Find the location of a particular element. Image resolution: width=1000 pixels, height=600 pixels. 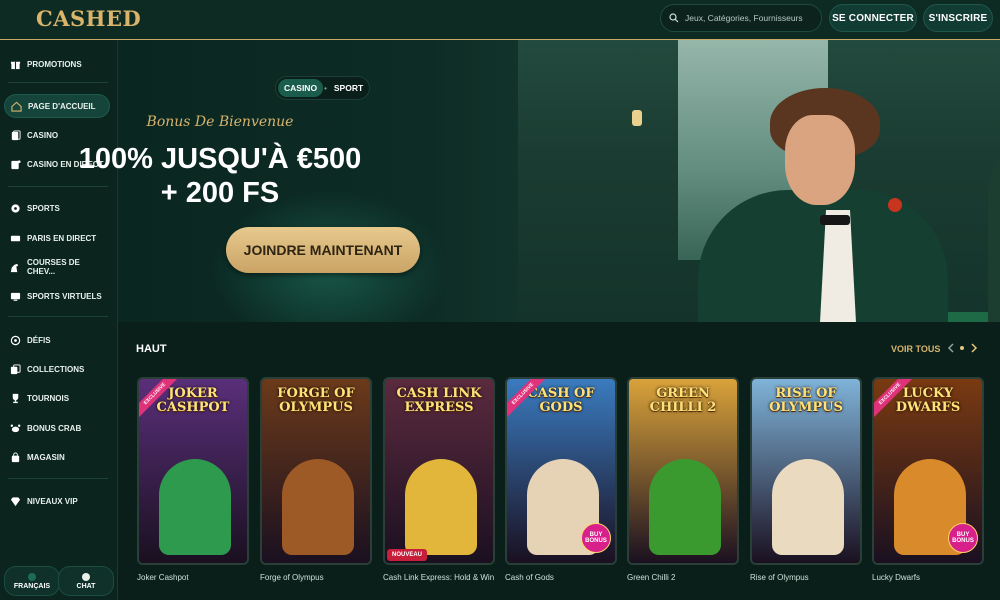

game-title: Green Chilli 2 is located at coordinates (651, 577).